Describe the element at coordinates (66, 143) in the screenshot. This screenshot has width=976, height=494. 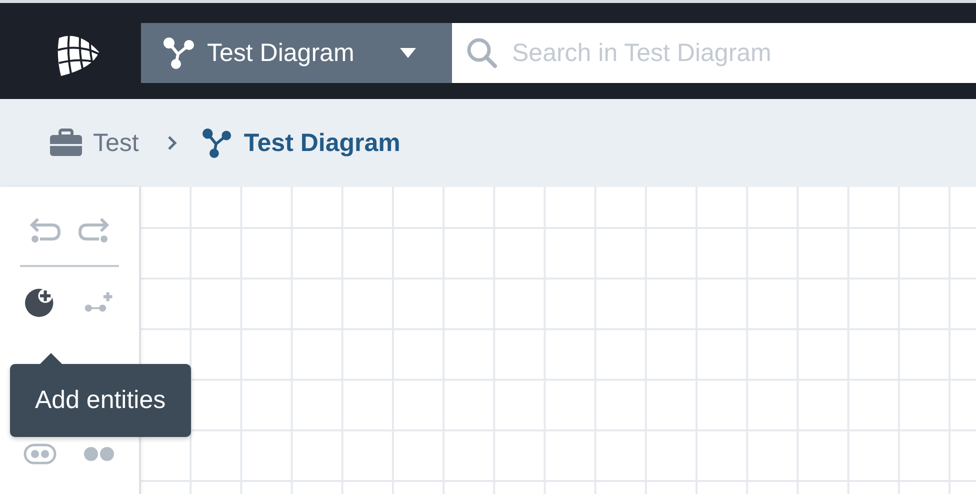
I see `briefcase-icon` at that location.